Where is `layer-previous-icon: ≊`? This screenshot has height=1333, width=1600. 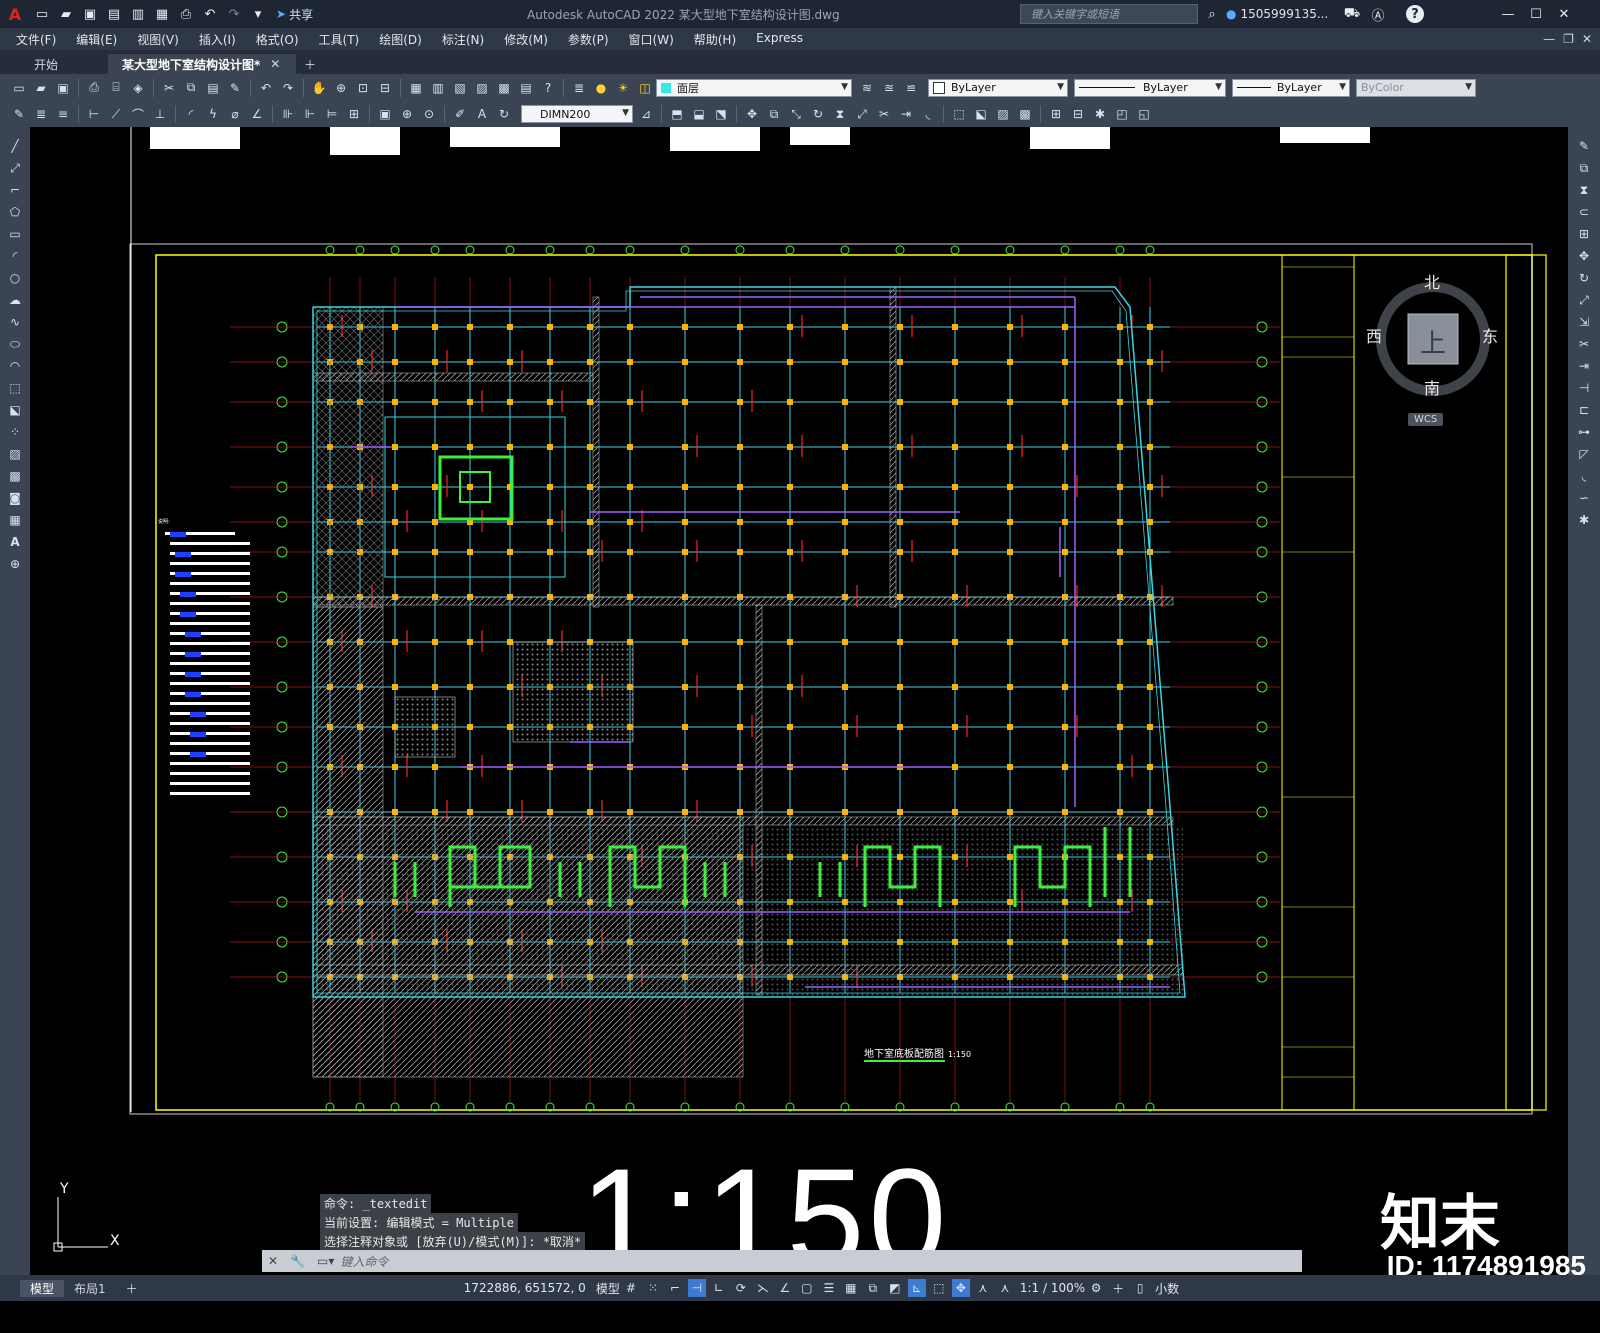
layer-previous-icon: ≊ is located at coordinates (889, 88).